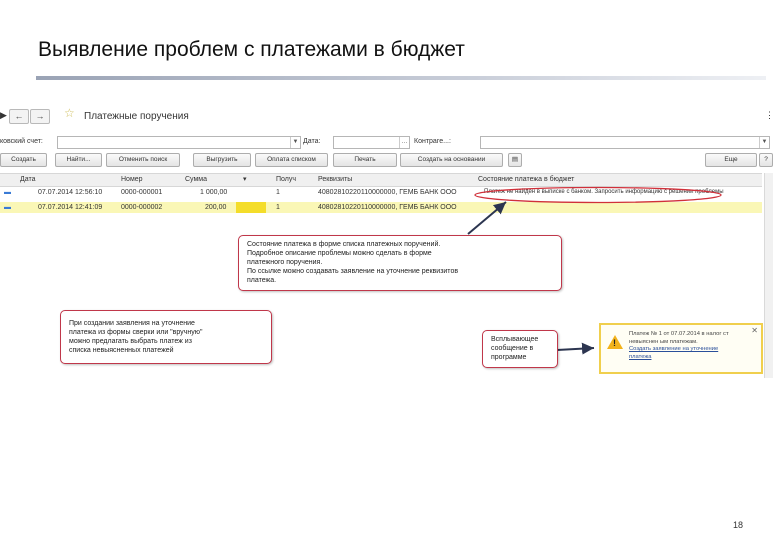  I want to click on status-callout-line: платежа., so click(262, 280).